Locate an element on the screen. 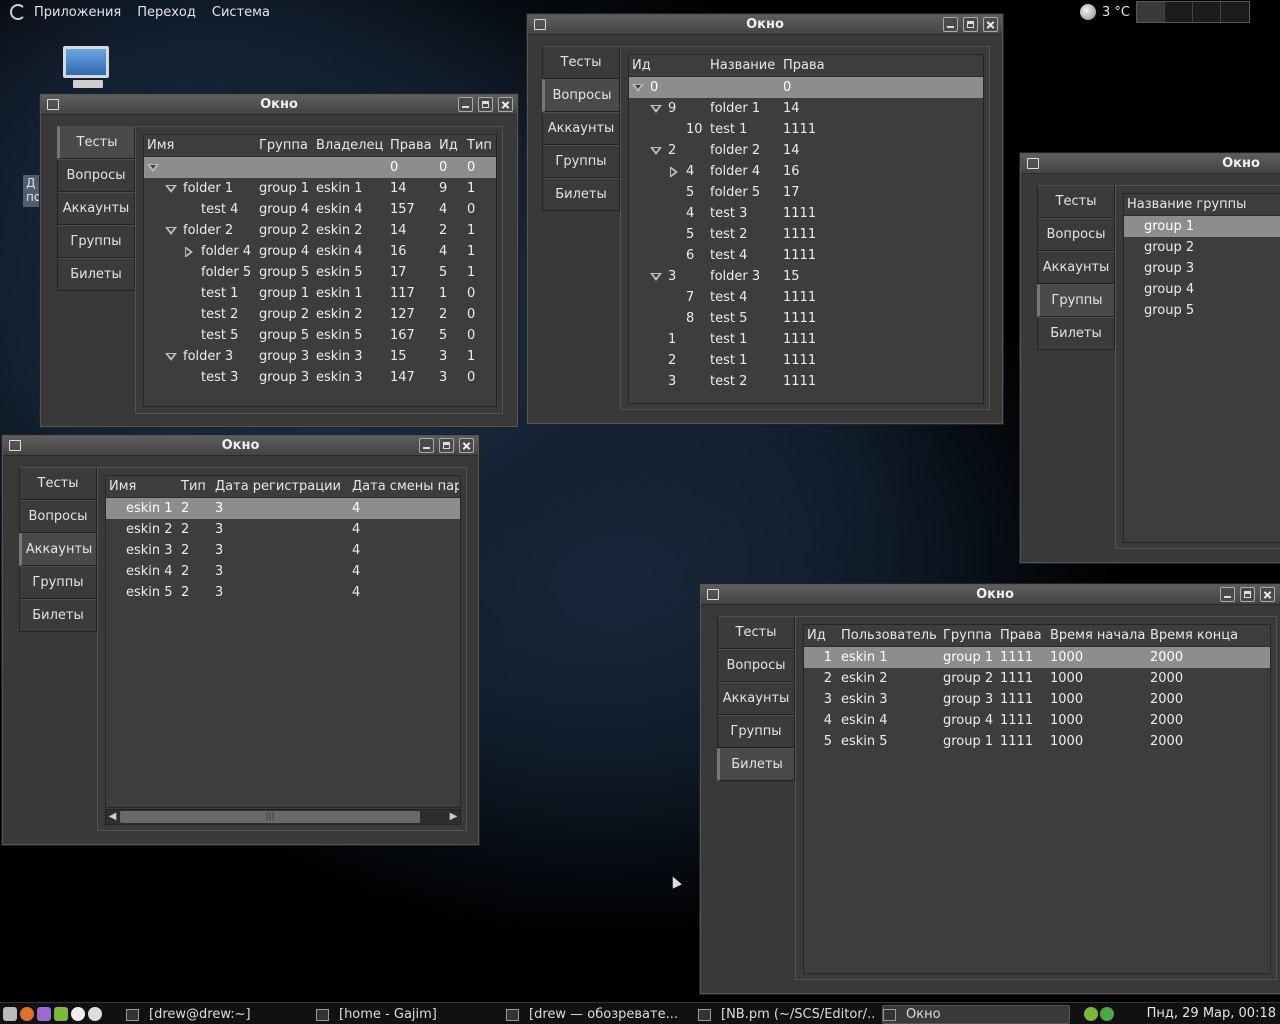  pidgin-icon is located at coordinates (44, 1013).